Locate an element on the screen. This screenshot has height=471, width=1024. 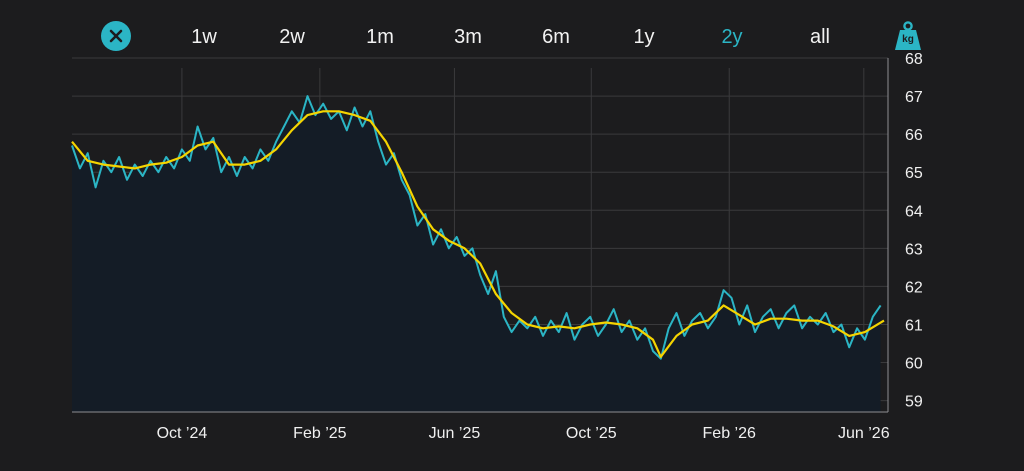
y-tick-label: 63 is located at coordinates (914, 249).